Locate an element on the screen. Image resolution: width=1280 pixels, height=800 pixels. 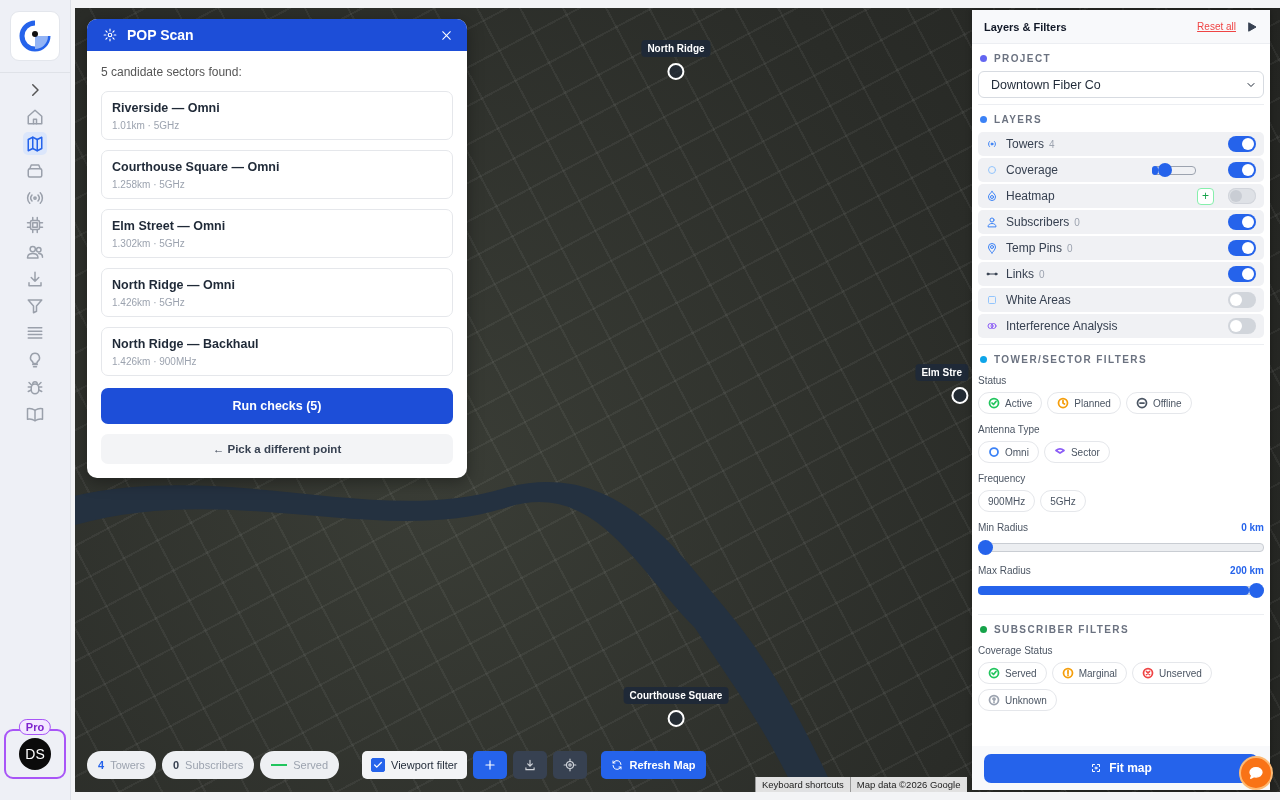
filter-chip: Sector is located at coordinates (1076, 452).